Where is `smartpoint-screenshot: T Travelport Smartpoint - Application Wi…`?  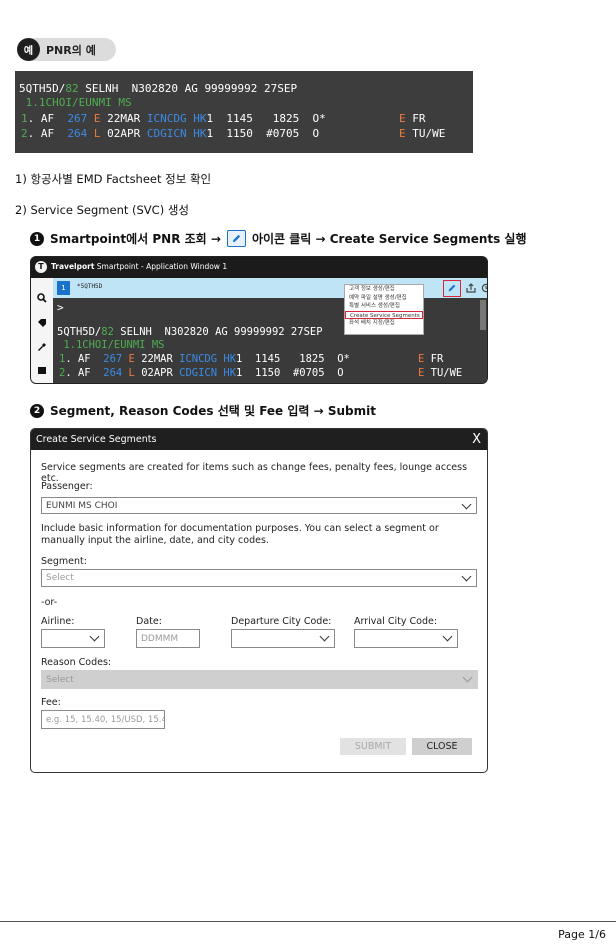 smartpoint-screenshot: T Travelport Smartpoint - Application Wi… is located at coordinates (259, 320).